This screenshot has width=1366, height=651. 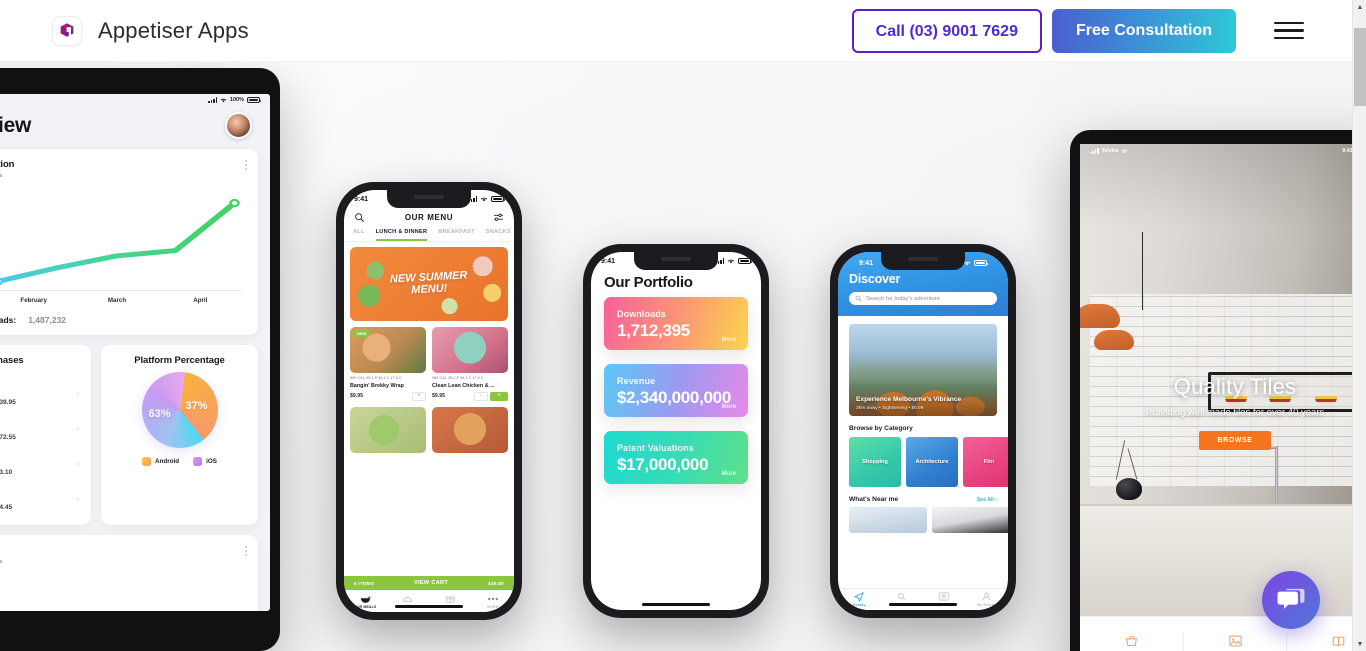 What do you see at coordinates (129, 573) in the screenshot?
I see `daily-users-card: Daily Users Filter by: Past 3 Months` at bounding box center [129, 573].